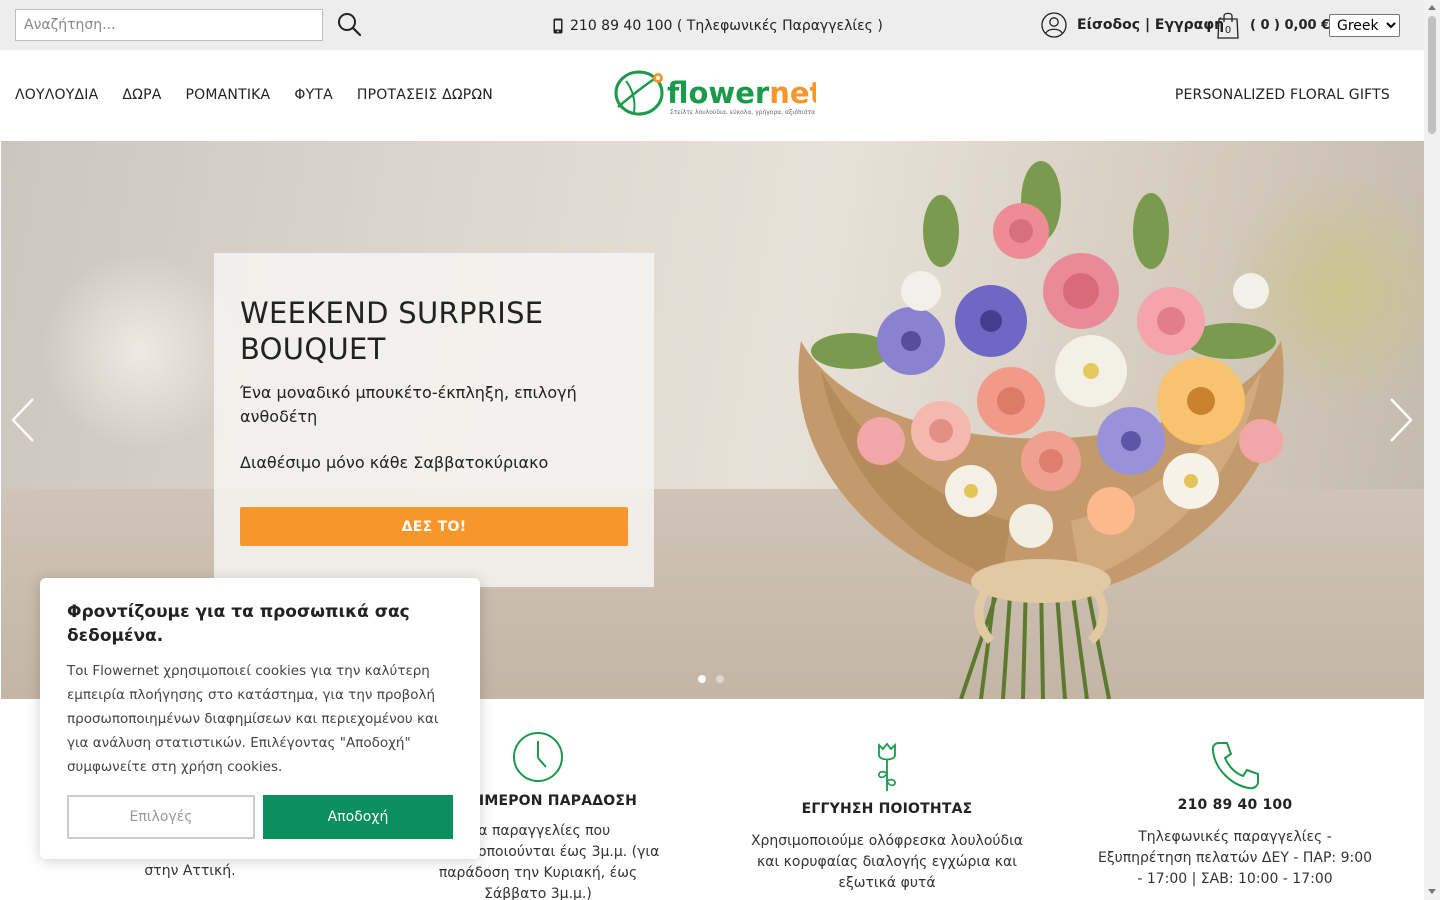  What do you see at coordinates (1364, 25) in the screenshot?
I see `language-select: Greek` at bounding box center [1364, 25].